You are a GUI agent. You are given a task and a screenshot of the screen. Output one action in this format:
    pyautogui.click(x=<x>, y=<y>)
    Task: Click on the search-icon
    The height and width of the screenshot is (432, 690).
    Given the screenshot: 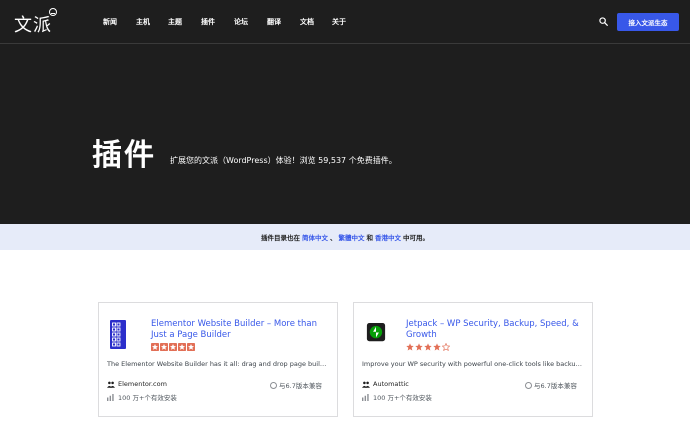 What is the action you would take?
    pyautogui.click(x=603, y=21)
    